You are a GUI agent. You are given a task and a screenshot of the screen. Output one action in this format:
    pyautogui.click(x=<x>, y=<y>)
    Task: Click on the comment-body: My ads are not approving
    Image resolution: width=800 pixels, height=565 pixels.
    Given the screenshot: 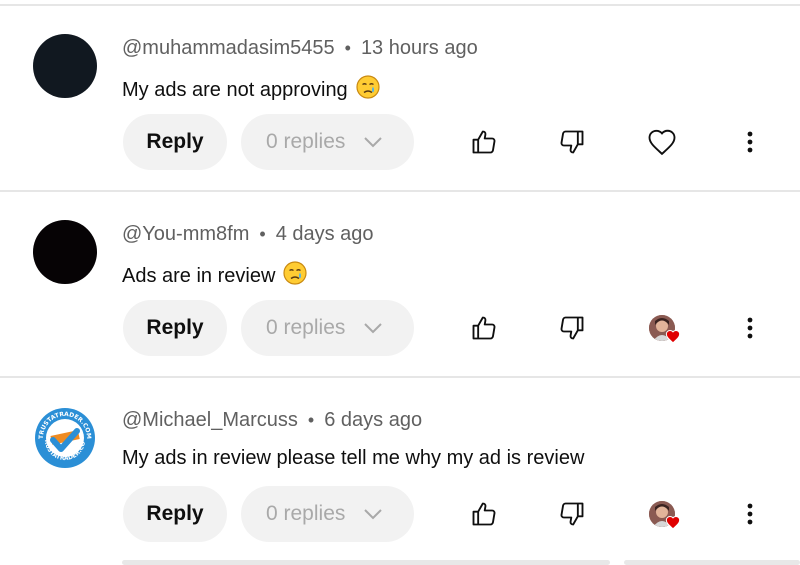 What is the action you would take?
    pyautogui.click(x=235, y=90)
    